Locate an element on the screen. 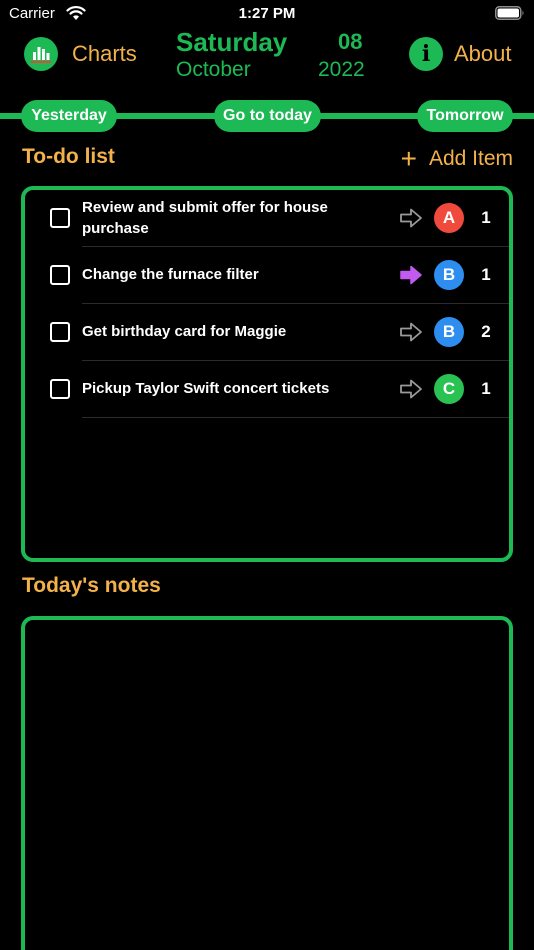  priority-badge: A is located at coordinates (449, 218).